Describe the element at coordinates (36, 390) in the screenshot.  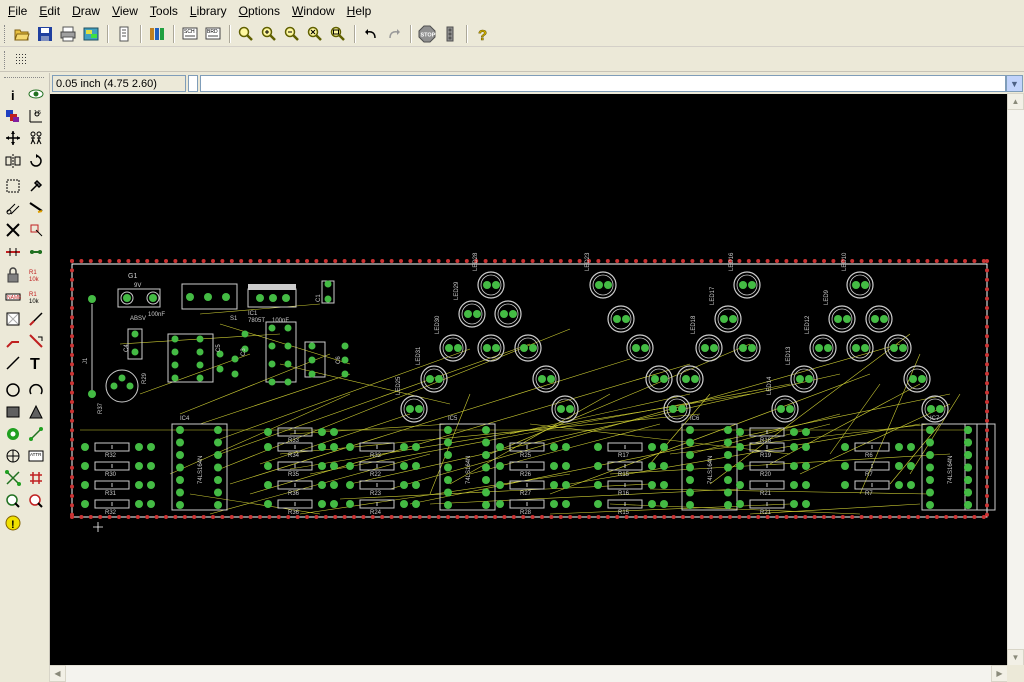
I see `arc-icon` at that location.